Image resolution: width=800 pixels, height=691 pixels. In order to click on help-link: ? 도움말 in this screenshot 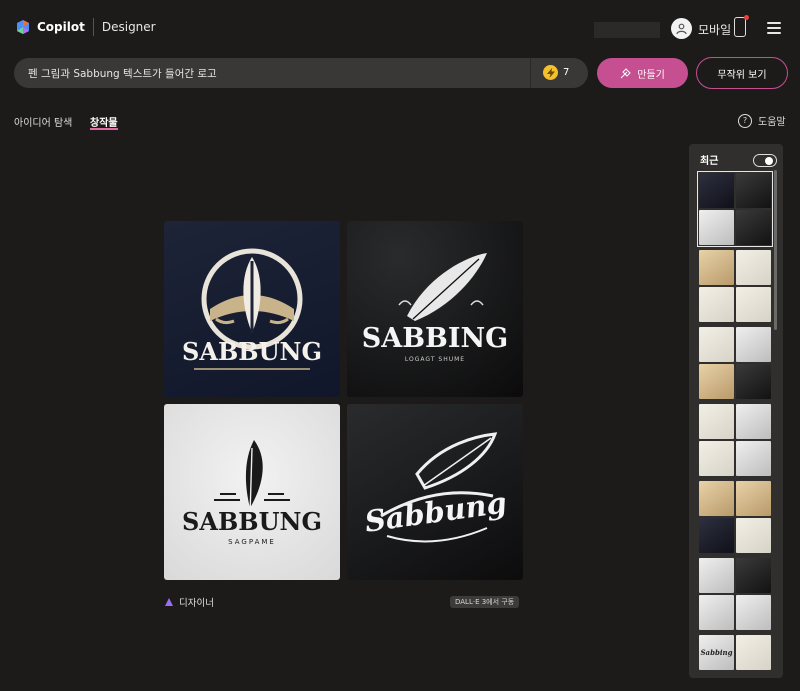, I will do `click(762, 120)`.